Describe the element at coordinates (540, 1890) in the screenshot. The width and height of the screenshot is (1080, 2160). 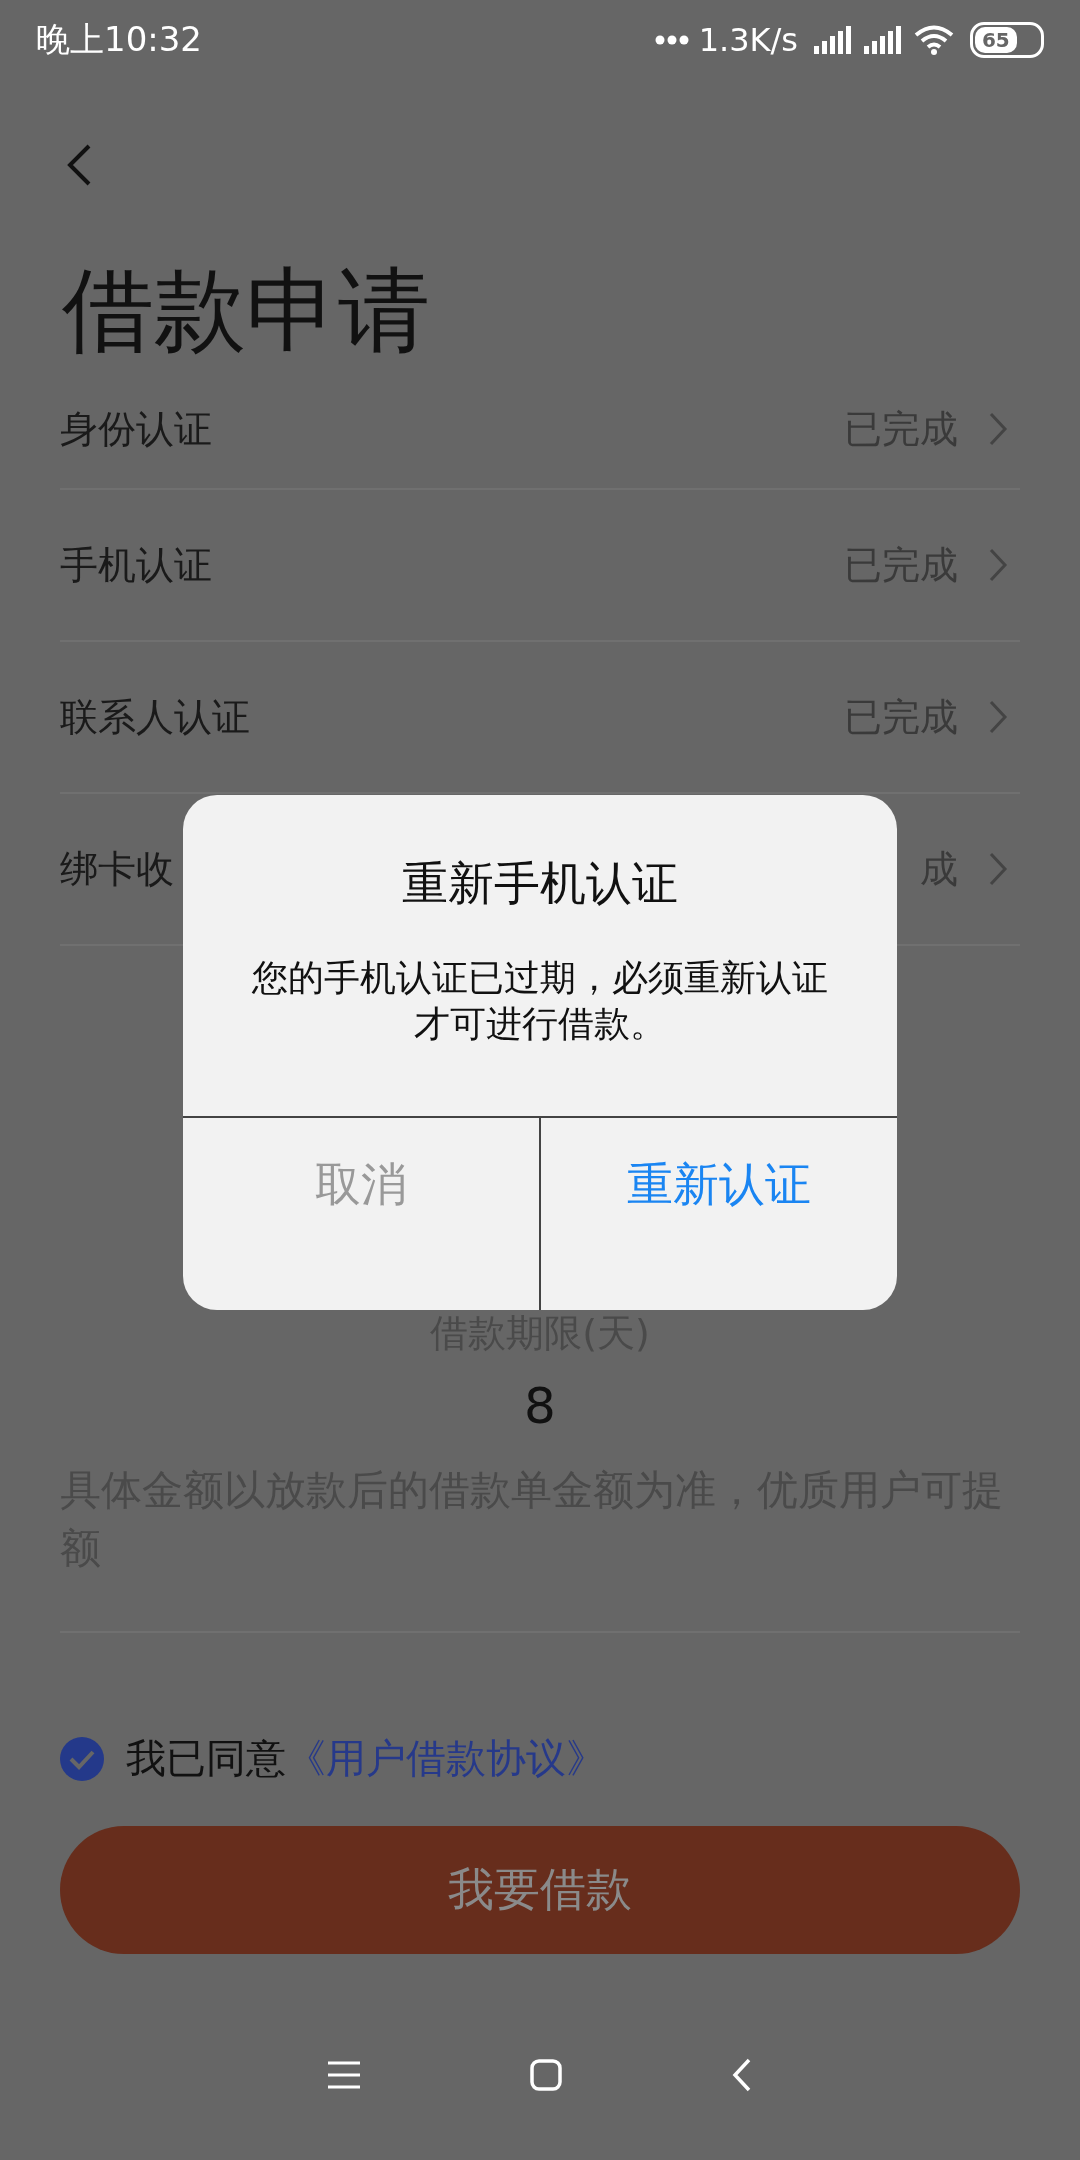
I see `loan-button: 我要借款` at that location.